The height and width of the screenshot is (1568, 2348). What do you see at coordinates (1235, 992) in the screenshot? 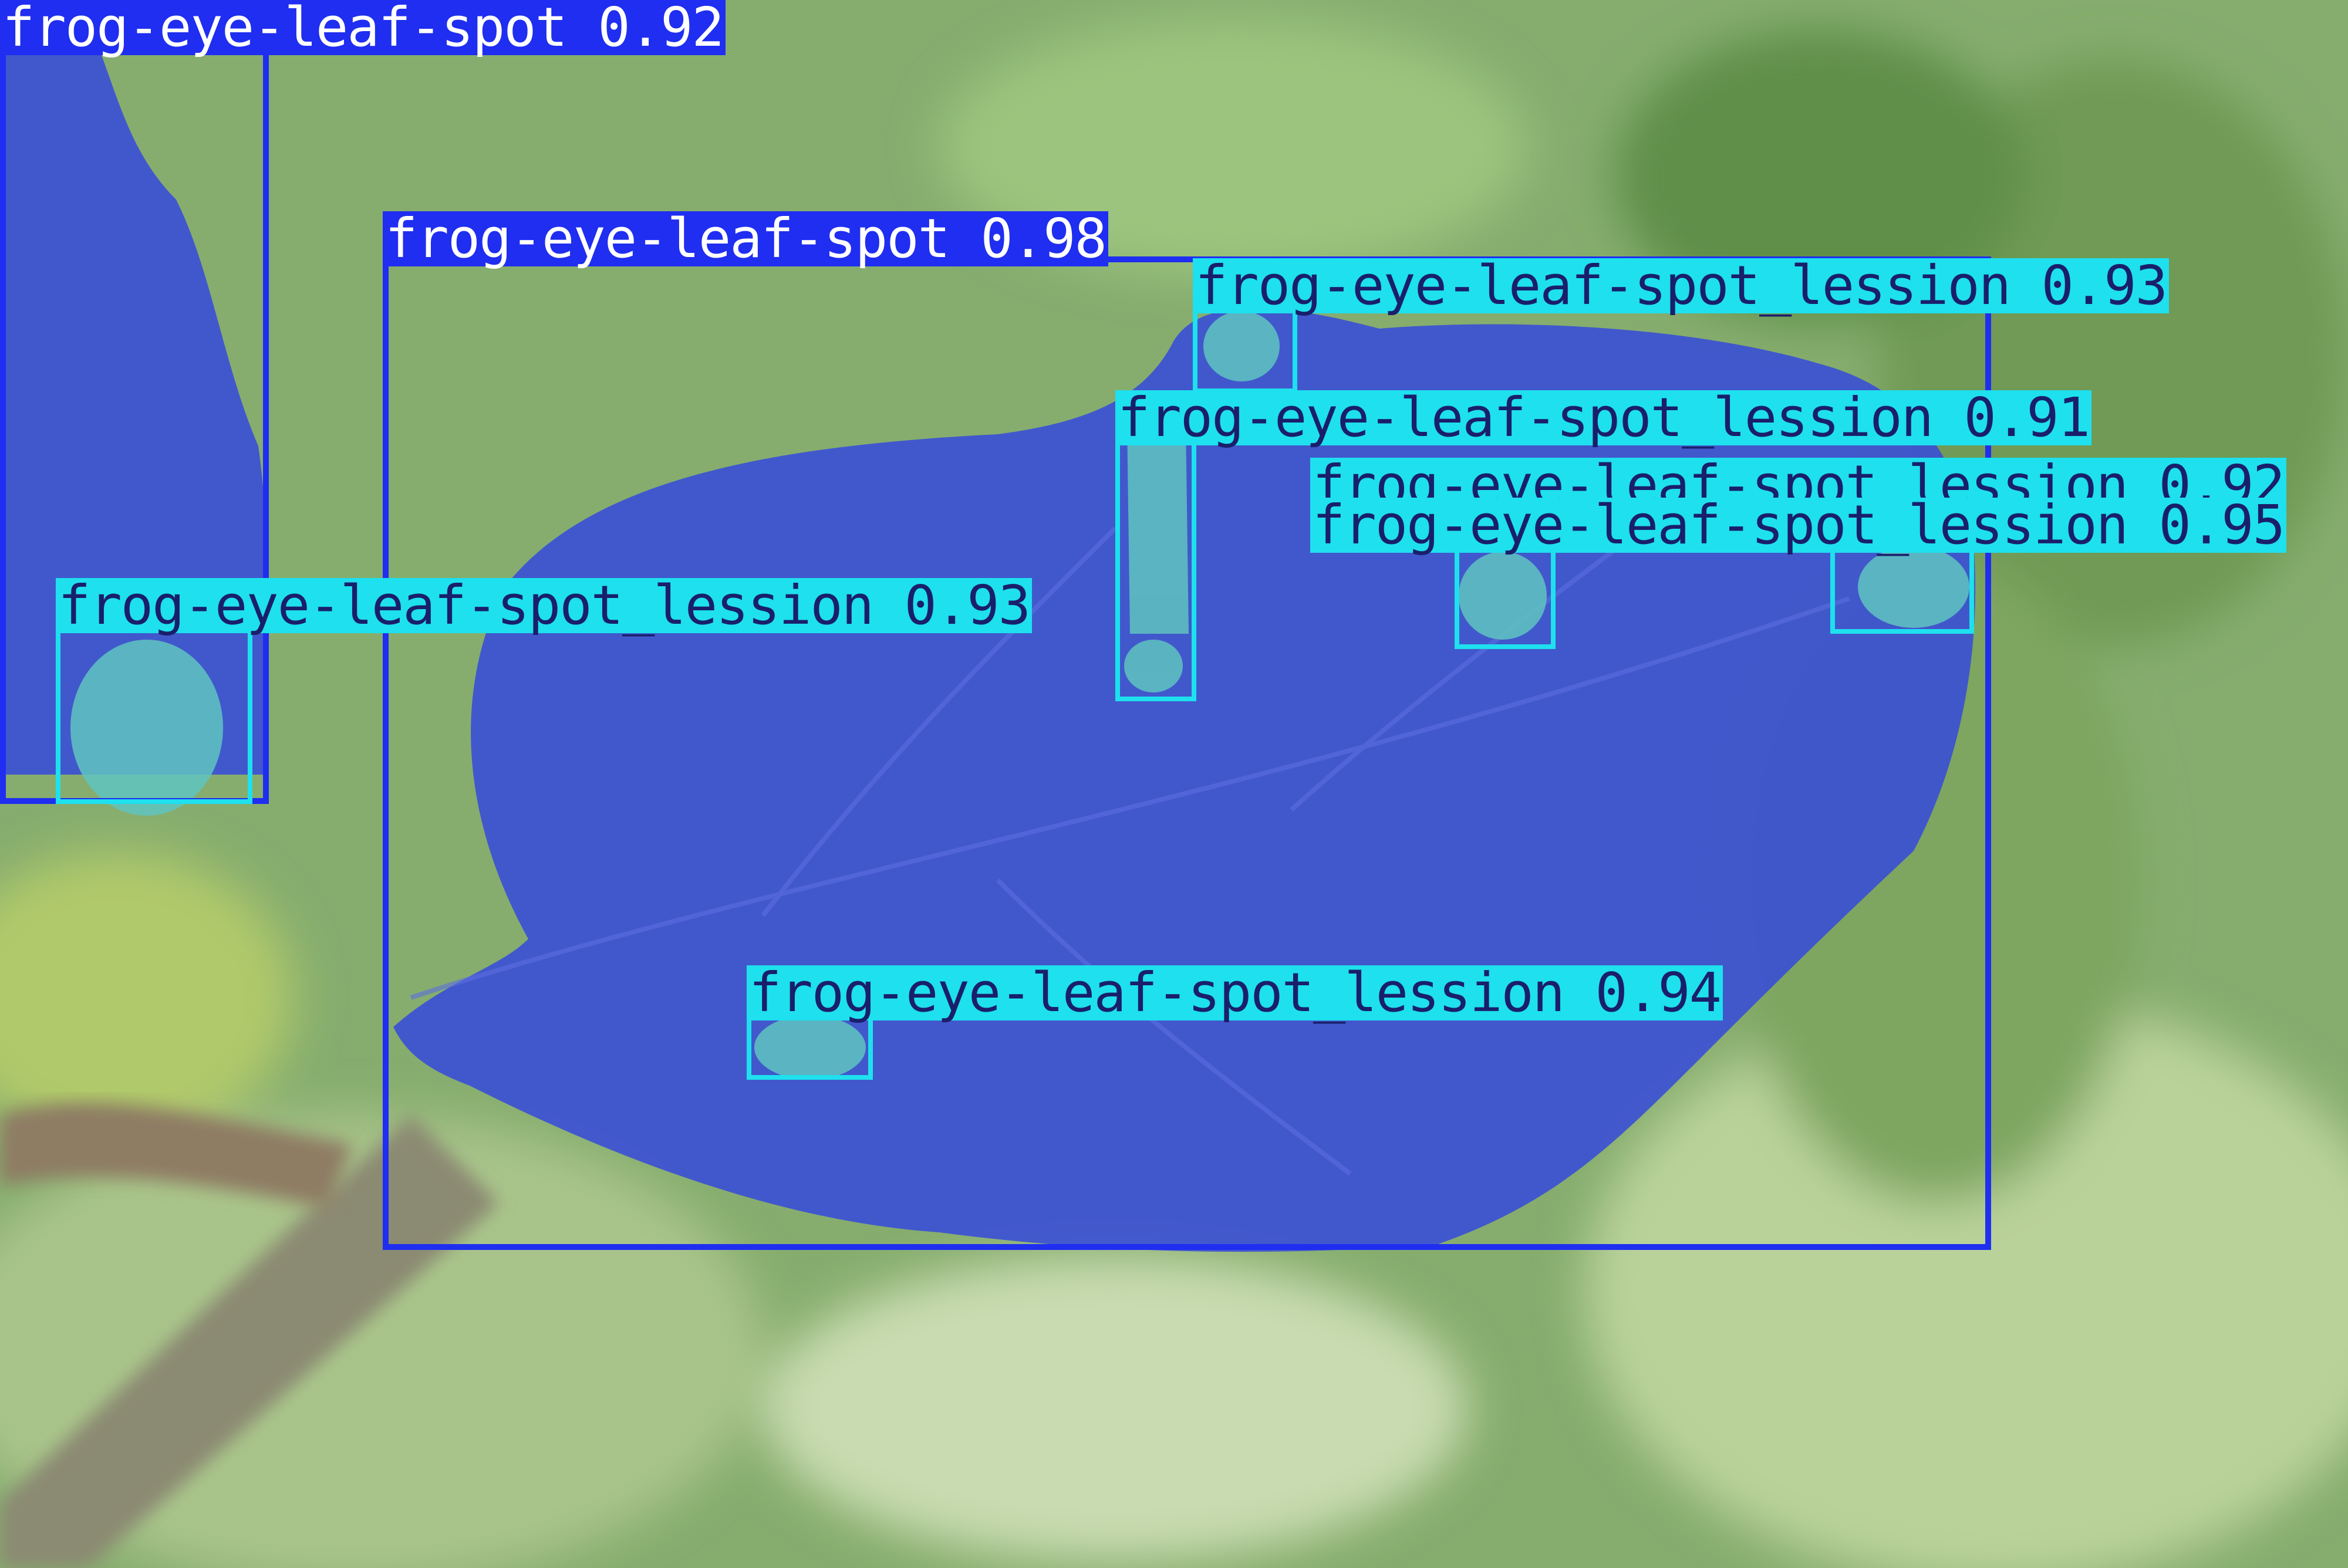
I see `detection-label: frog-eye-leaf-spot_lession 0.94` at bounding box center [1235, 992].